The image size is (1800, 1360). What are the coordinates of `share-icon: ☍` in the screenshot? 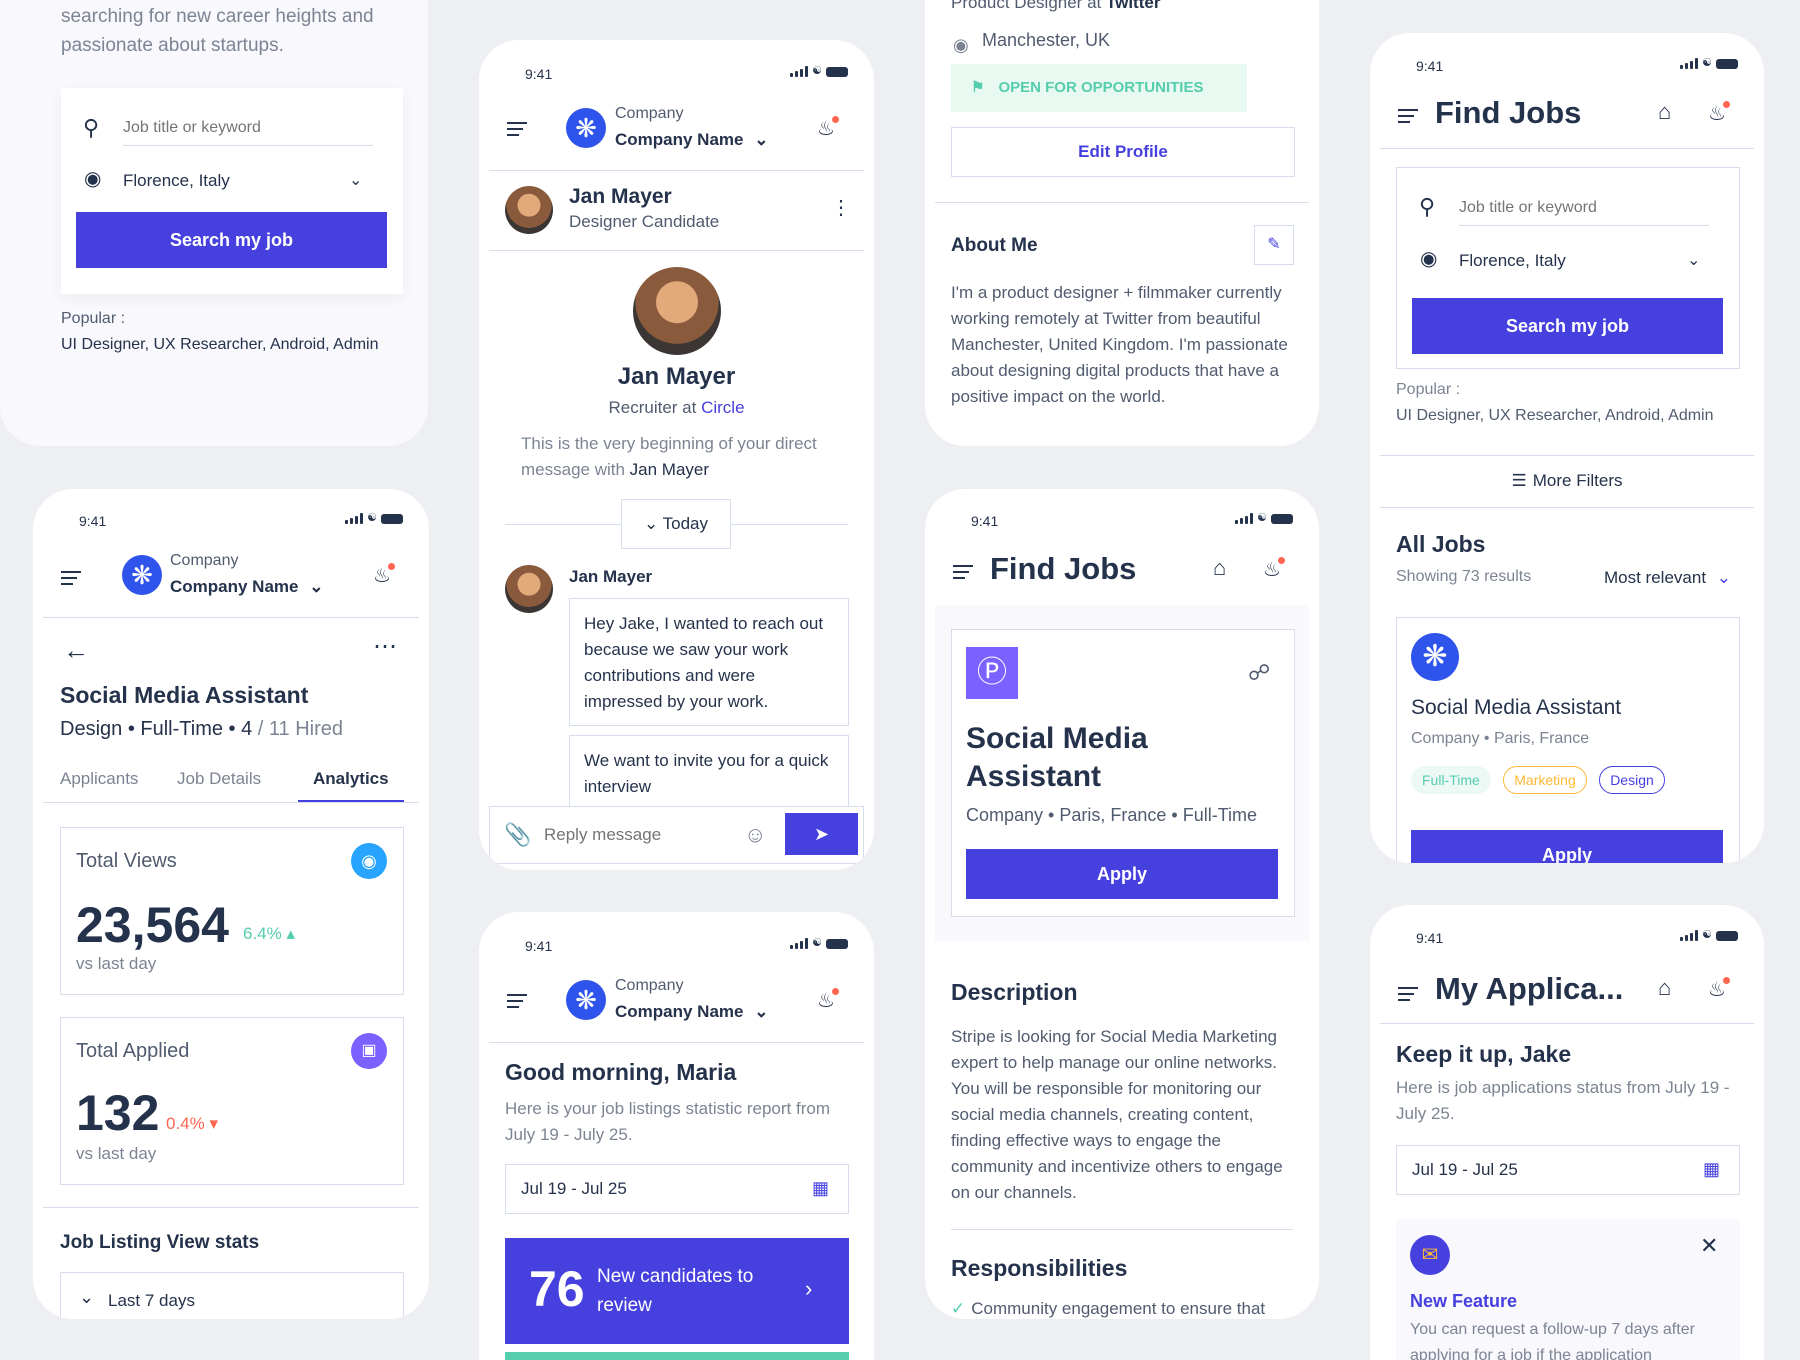 It's located at (1259, 673).